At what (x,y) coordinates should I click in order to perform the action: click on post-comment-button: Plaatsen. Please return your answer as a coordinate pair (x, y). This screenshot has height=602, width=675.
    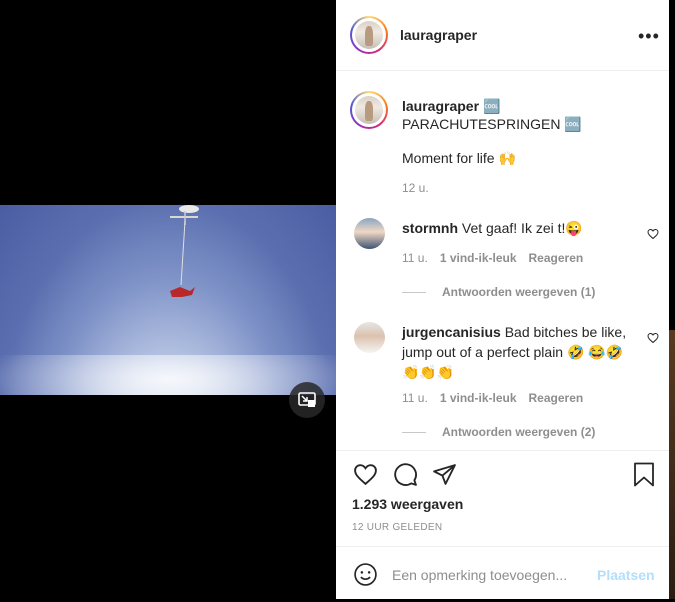
    Looking at the image, I should click on (626, 575).